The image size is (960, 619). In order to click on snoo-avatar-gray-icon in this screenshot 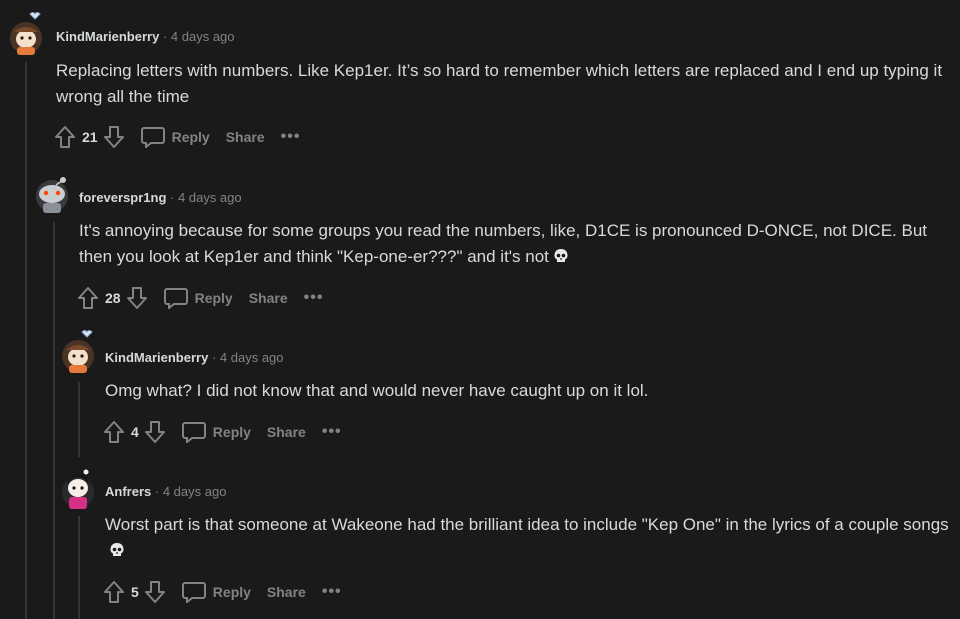, I will do `click(52, 192)`.